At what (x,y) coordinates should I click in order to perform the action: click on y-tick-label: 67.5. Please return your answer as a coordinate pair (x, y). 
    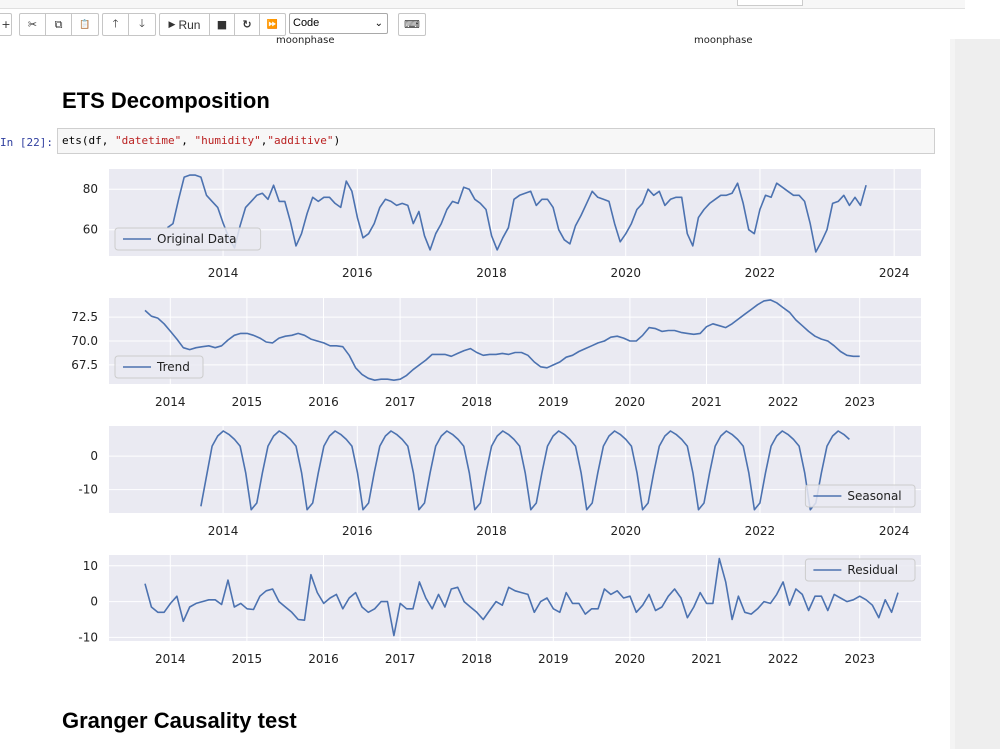
    Looking at the image, I should click on (84, 365).